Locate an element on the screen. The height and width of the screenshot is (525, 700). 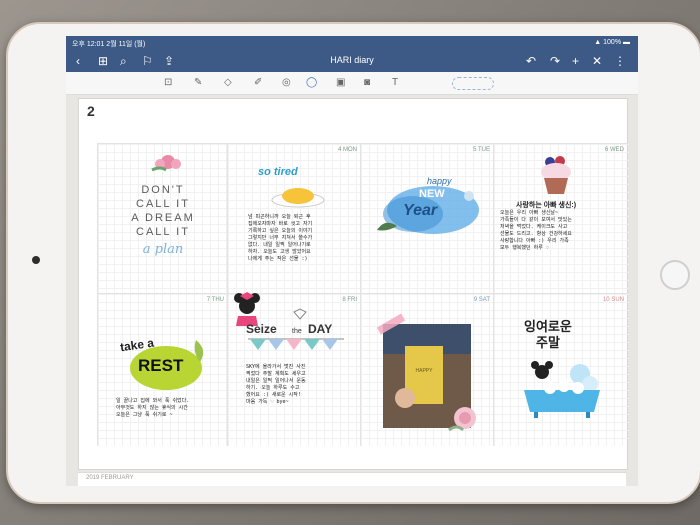
day-text: DAY is located at coordinates (320, 329).